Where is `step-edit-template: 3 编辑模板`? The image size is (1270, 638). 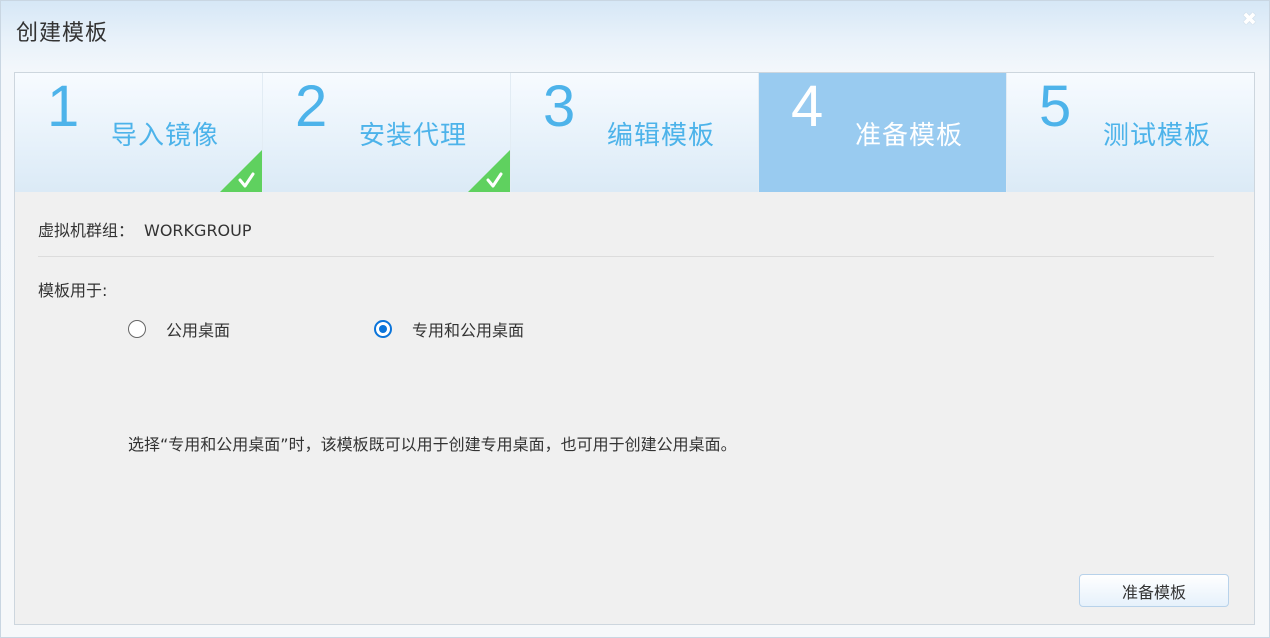
step-edit-template: 3 编辑模板 is located at coordinates (635, 132).